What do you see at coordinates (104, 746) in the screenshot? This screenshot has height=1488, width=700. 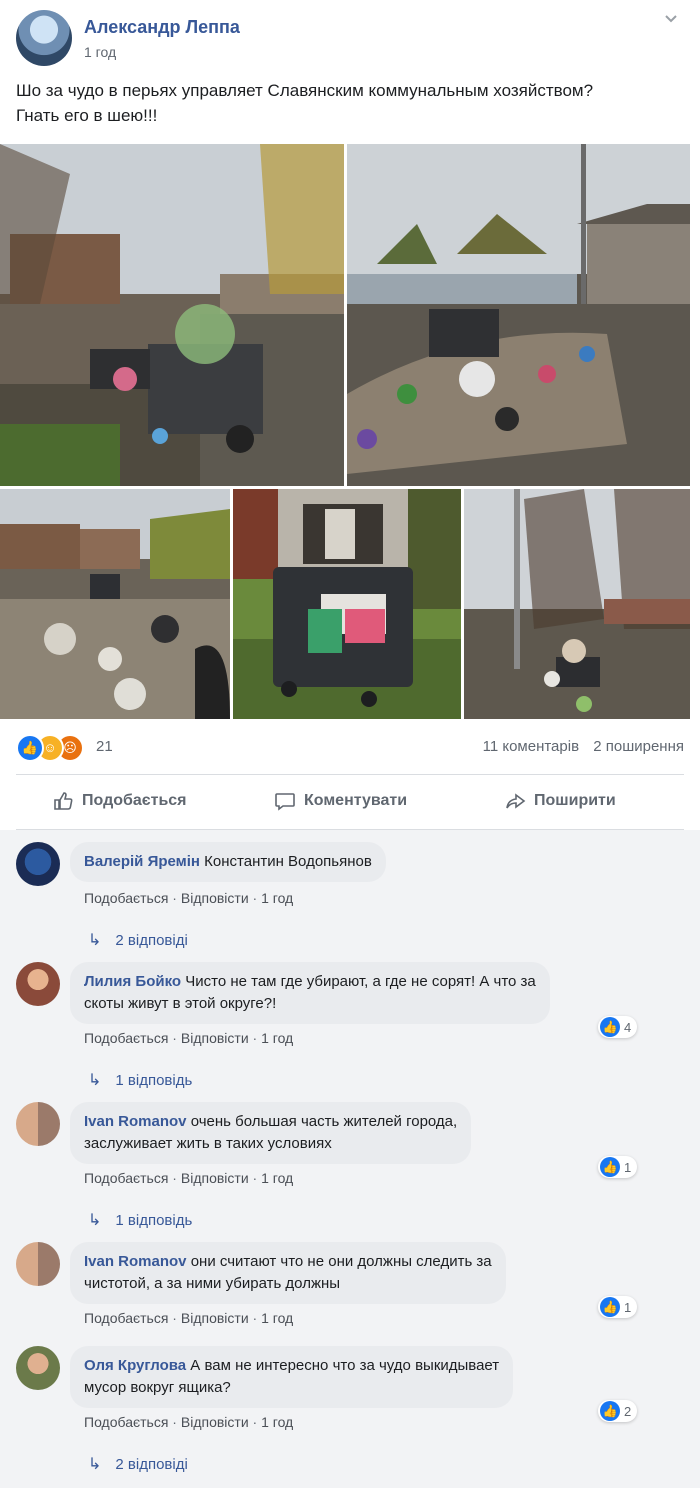 I see `reaction-count: 21` at bounding box center [104, 746].